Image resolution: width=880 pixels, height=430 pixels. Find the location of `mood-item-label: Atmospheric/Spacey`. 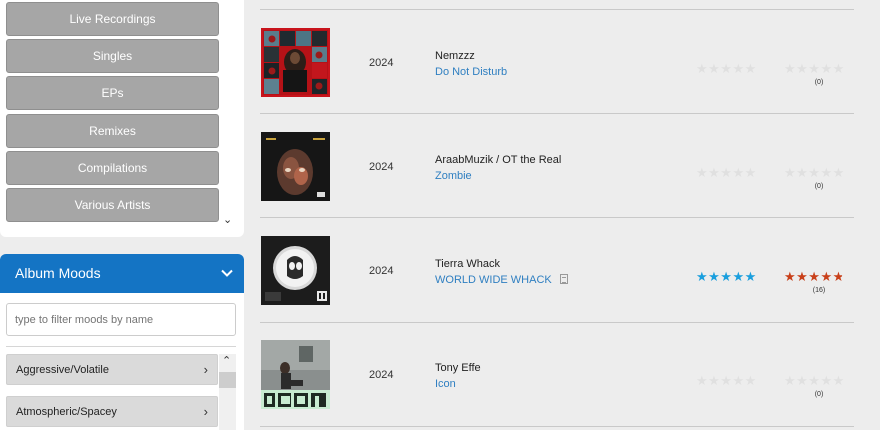

mood-item-label: Atmospheric/Spacey is located at coordinates (66, 412).